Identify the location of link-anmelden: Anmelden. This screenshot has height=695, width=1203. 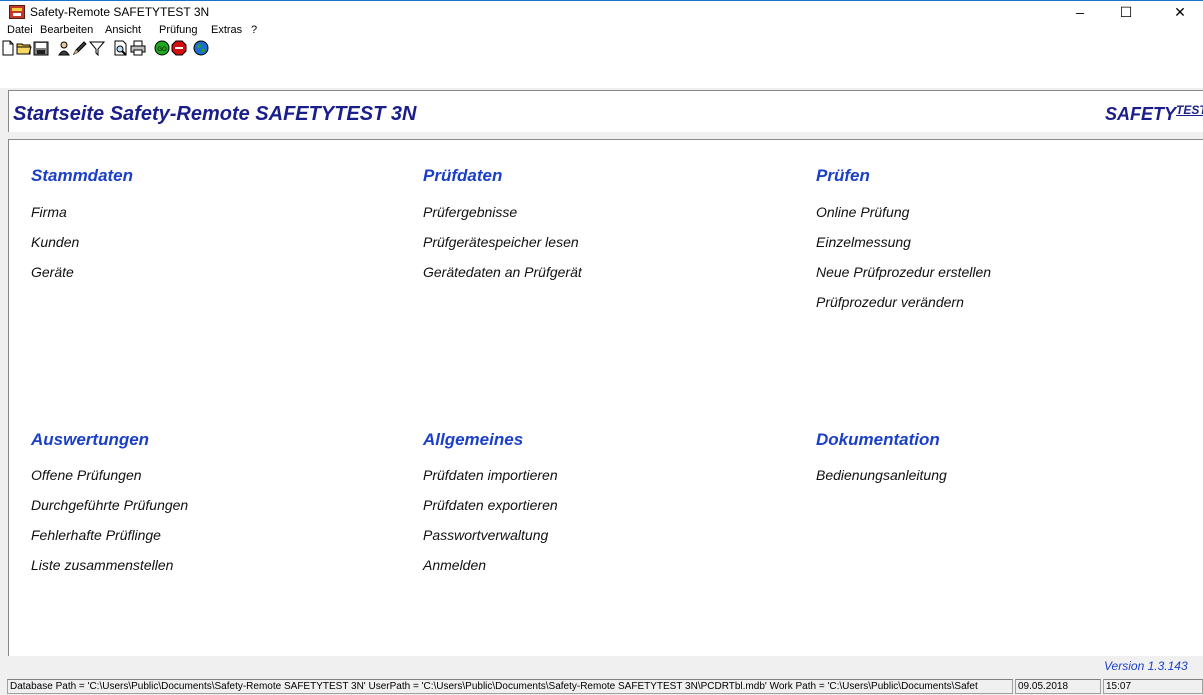
(454, 565).